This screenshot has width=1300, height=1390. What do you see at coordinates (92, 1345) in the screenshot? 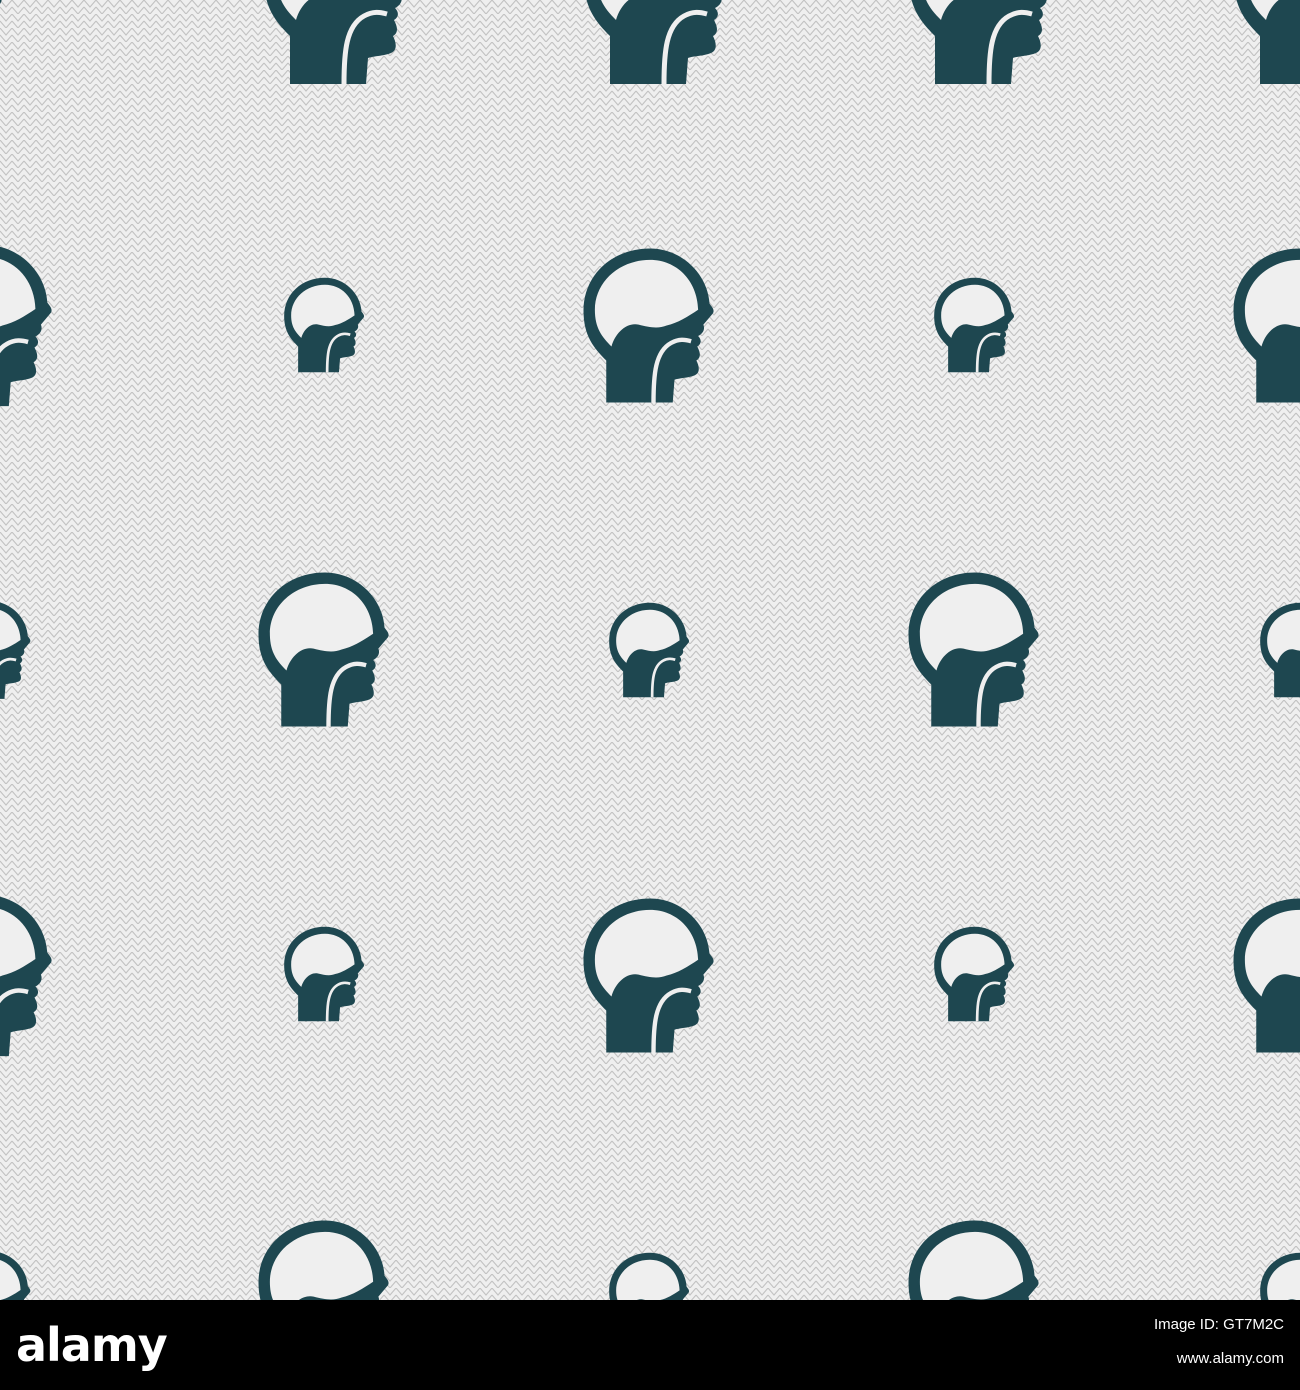
I see `alamy-logo: alamy` at bounding box center [92, 1345].